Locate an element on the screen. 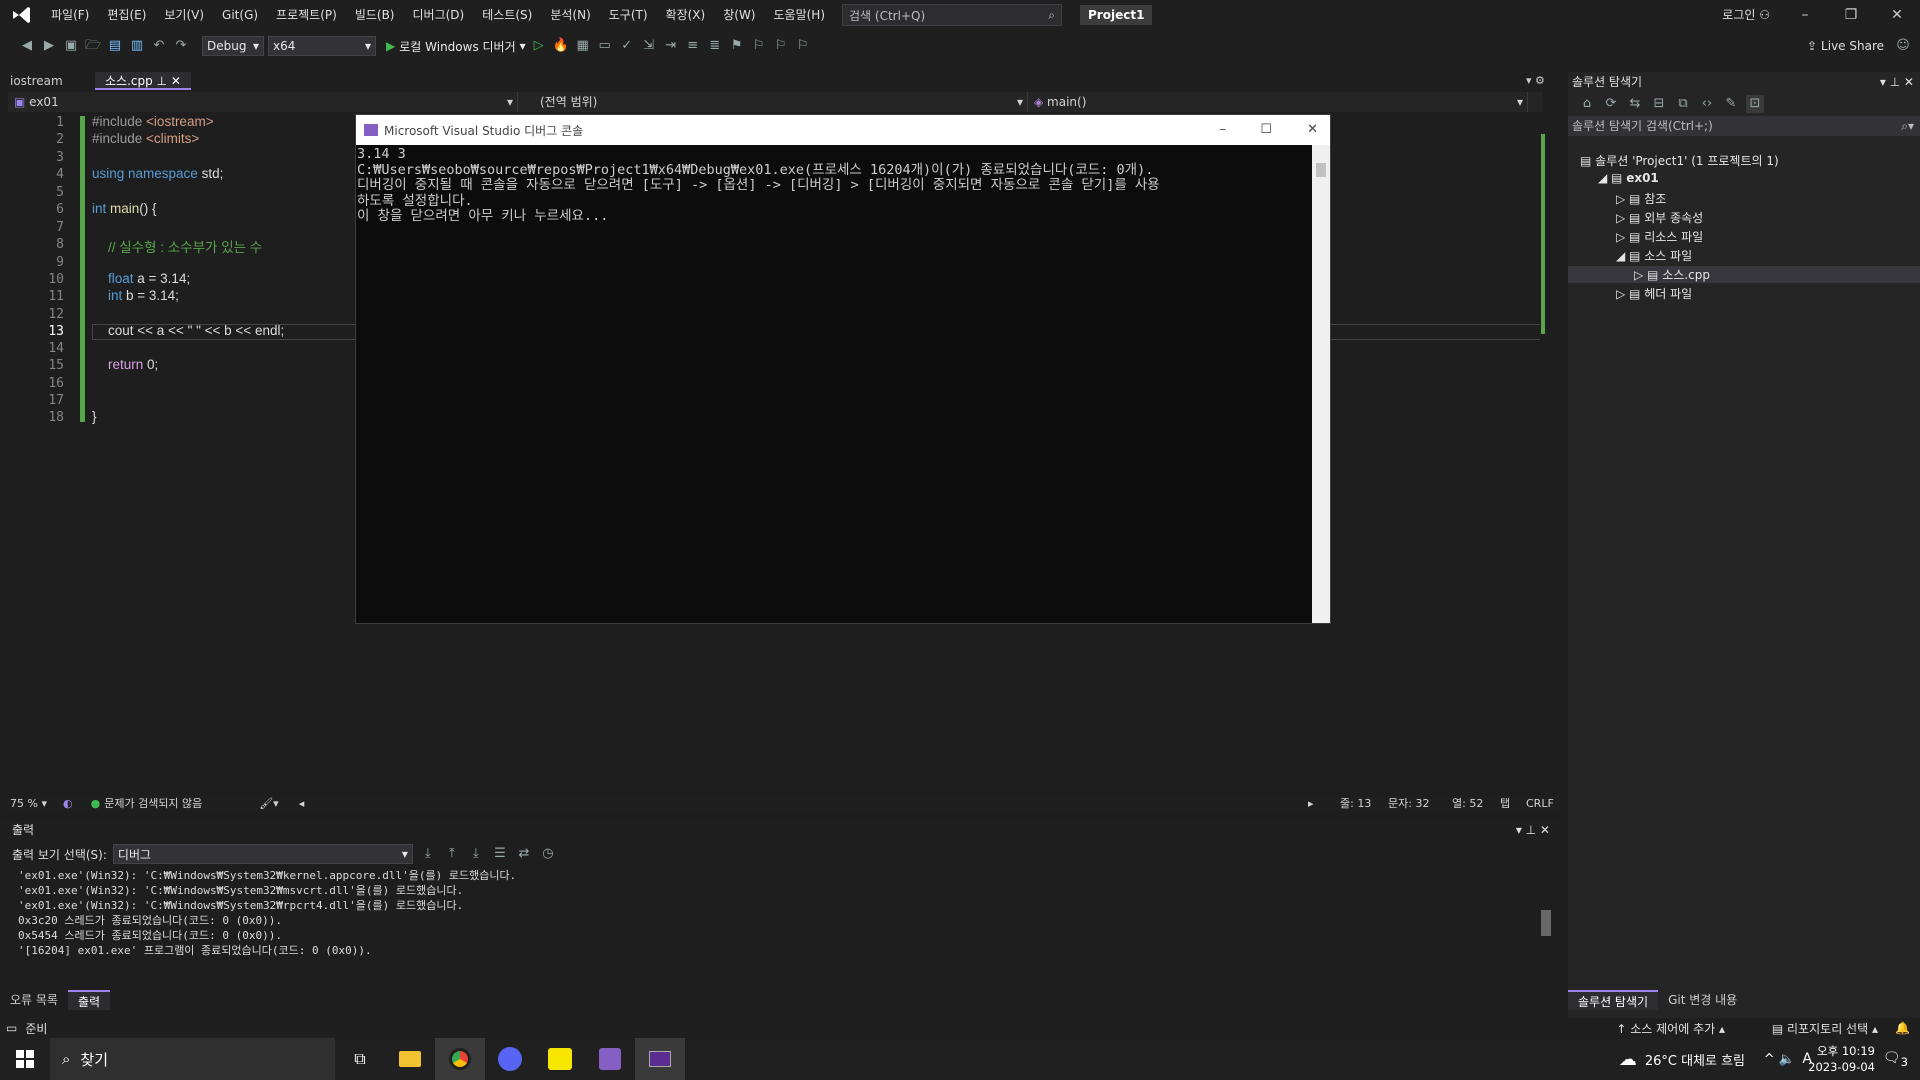 The image size is (1920, 1080). run-without-debug-icon: ▷ is located at coordinates (539, 46).